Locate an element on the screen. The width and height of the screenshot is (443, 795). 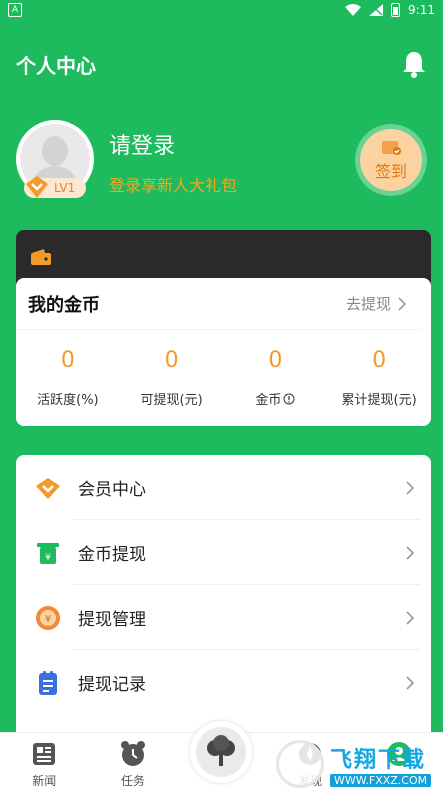
diamond-icon is located at coordinates (48, 488).